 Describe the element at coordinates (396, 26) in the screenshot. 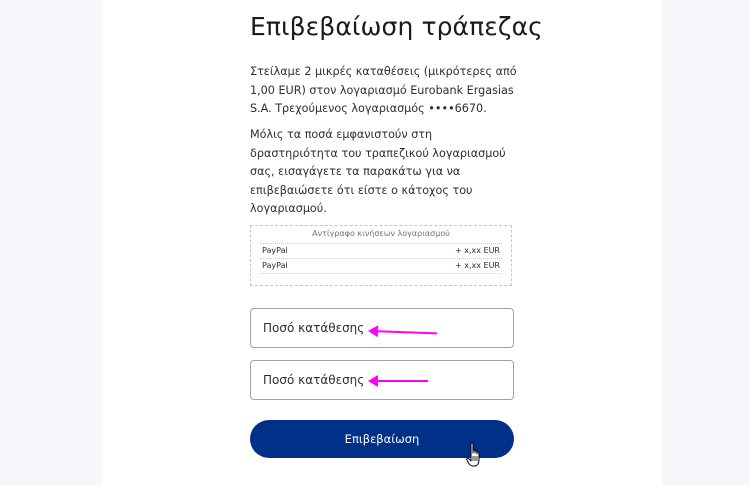

I see `page-title: Επιβεβαίωση τράπεζας` at that location.